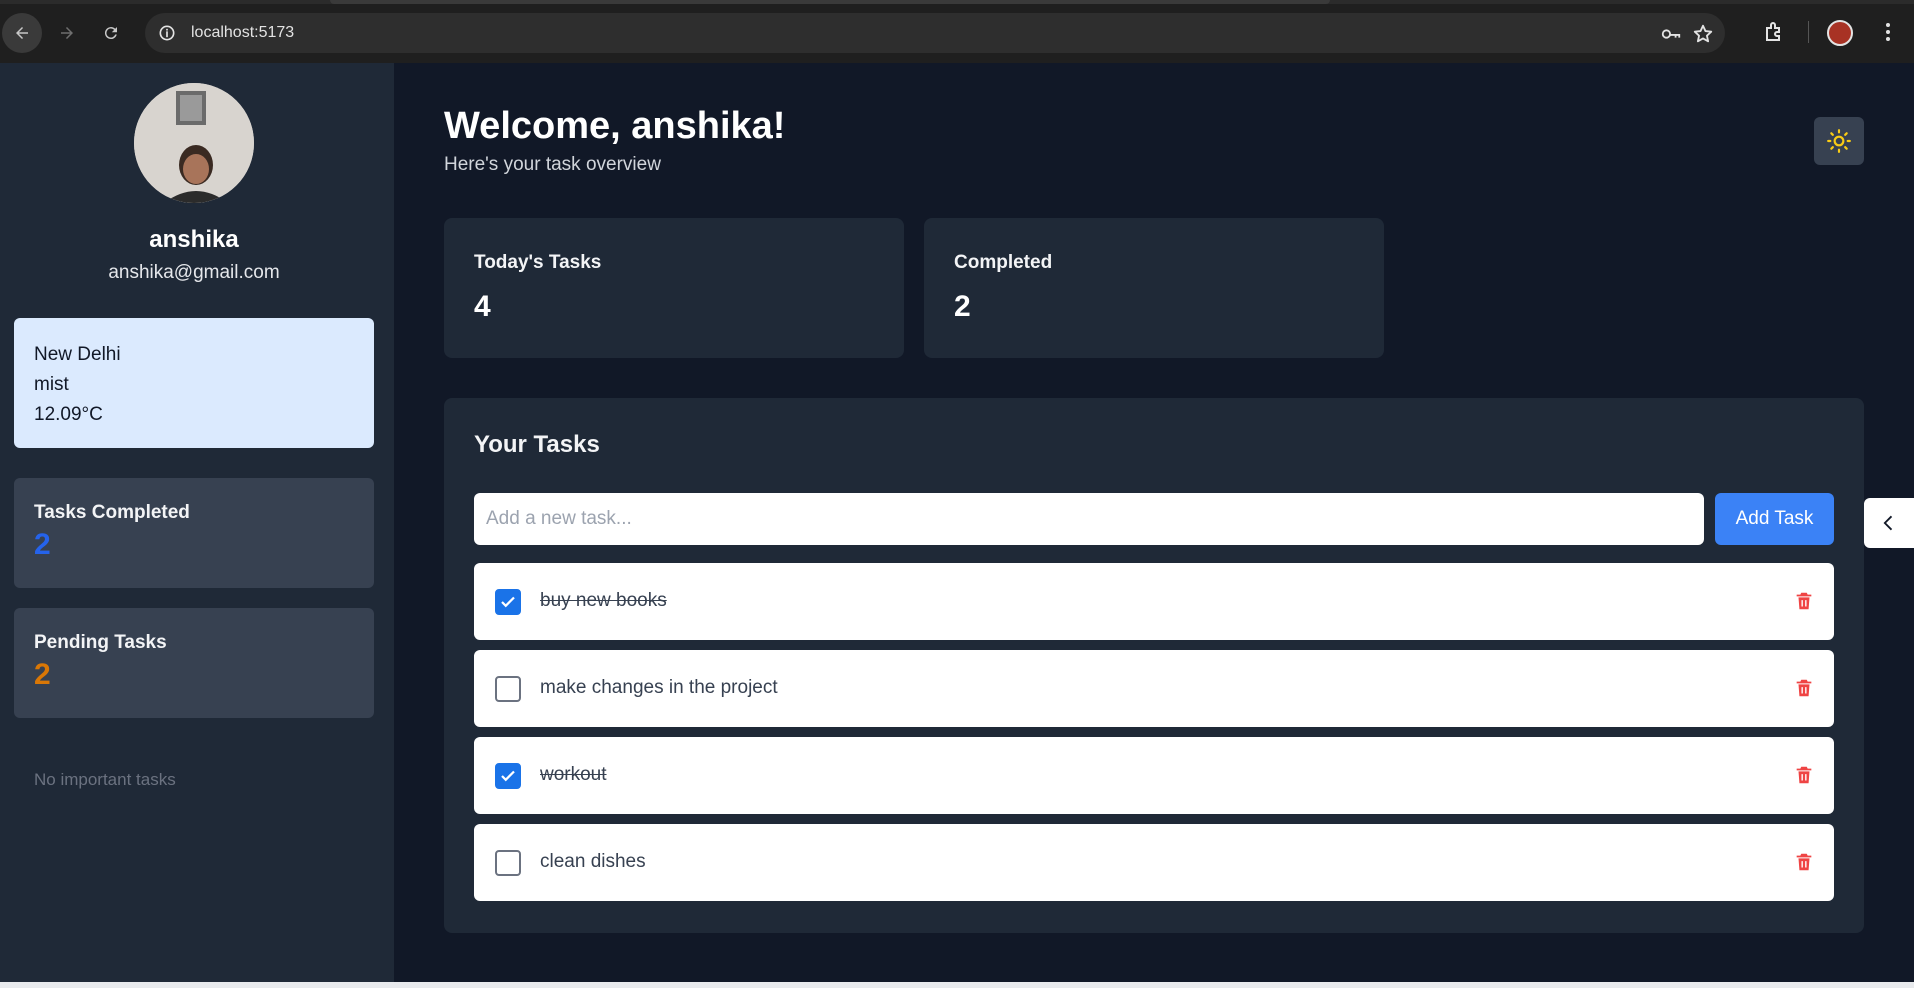 This screenshot has width=1914, height=988. Describe the element at coordinates (1808, 32) in the screenshot. I see `toolbar-divider` at that location.